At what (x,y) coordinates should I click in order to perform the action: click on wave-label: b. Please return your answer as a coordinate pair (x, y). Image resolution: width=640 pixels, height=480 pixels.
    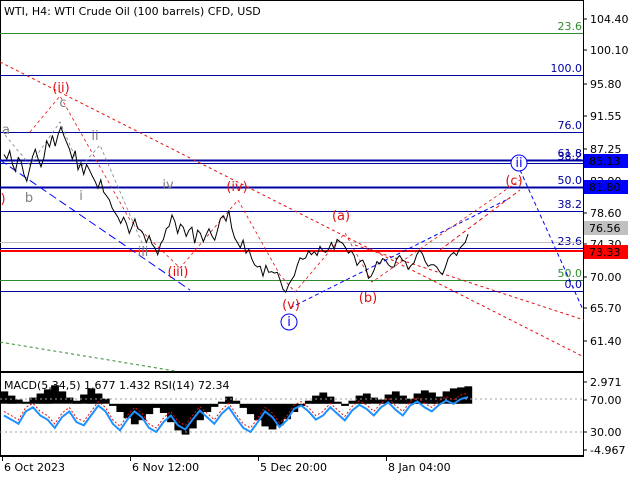
    Looking at the image, I should click on (29, 198).